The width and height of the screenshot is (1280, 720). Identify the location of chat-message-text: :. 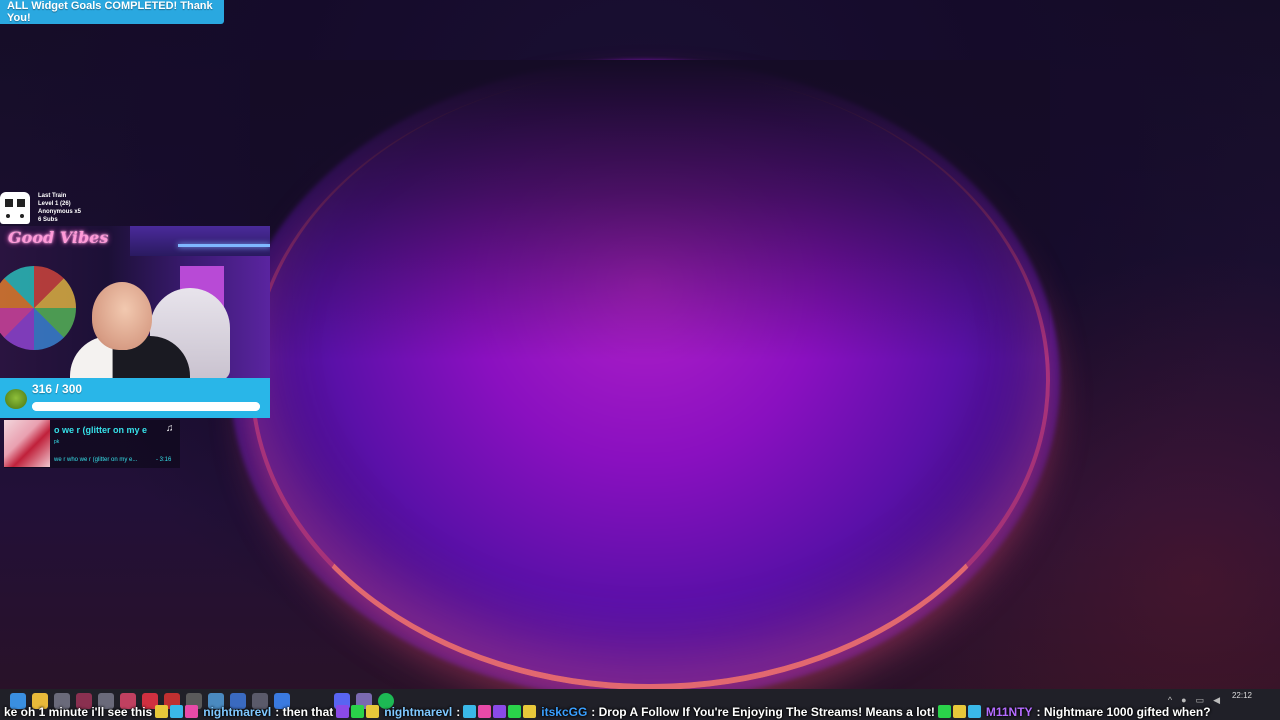
(458, 712).